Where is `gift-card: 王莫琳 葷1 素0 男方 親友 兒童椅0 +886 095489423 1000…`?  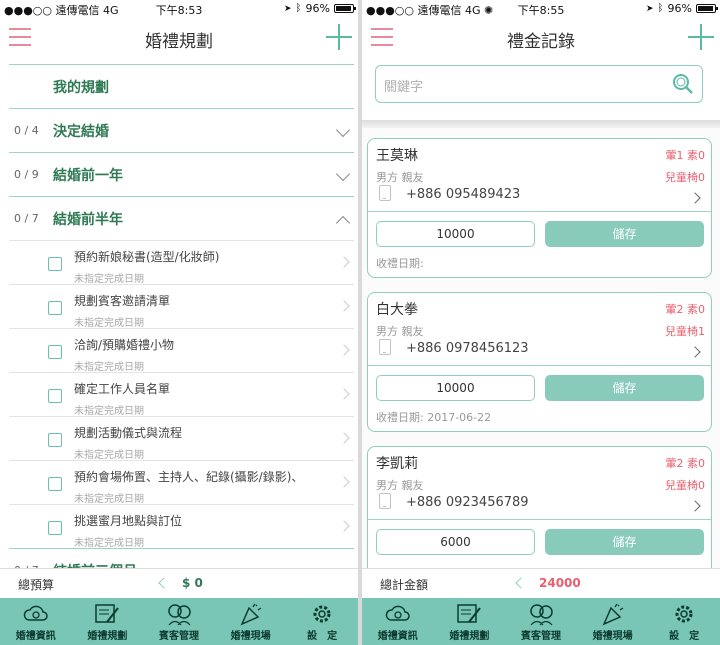 gift-card: 王莫琳 葷1 素0 男方 親友 兒童椅0 +886 095489423 1000… is located at coordinates (539, 208).